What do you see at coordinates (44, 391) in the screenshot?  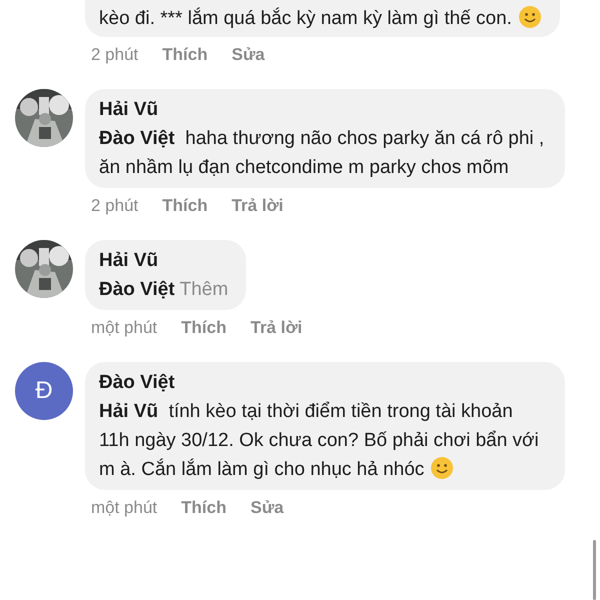 I see `avatar: Đ` at bounding box center [44, 391].